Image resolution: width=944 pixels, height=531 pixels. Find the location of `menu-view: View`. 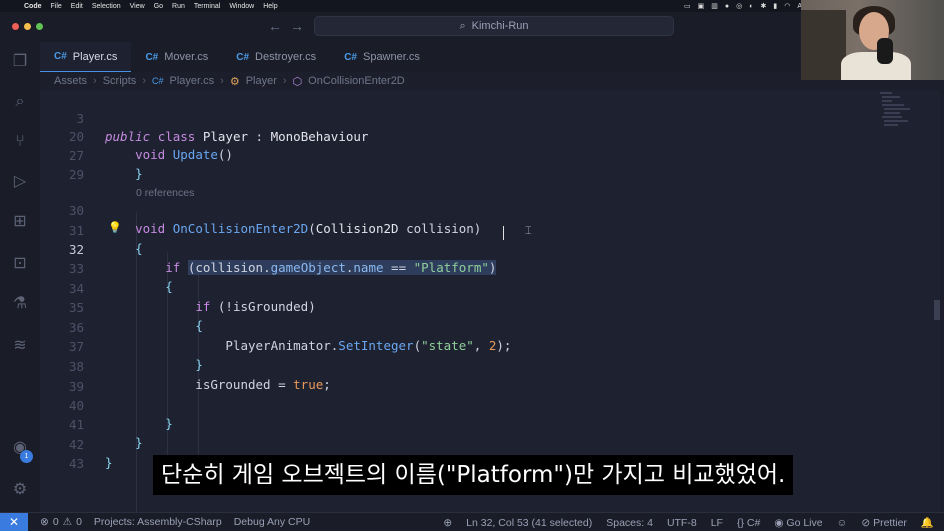

menu-view: View is located at coordinates (137, 6).